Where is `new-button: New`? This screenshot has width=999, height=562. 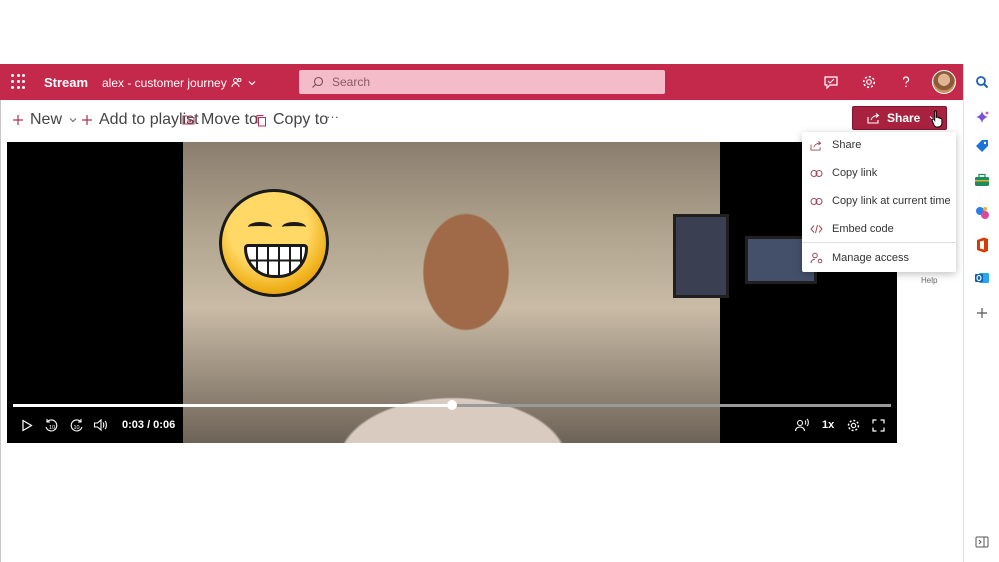 new-button: New is located at coordinates (45, 120).